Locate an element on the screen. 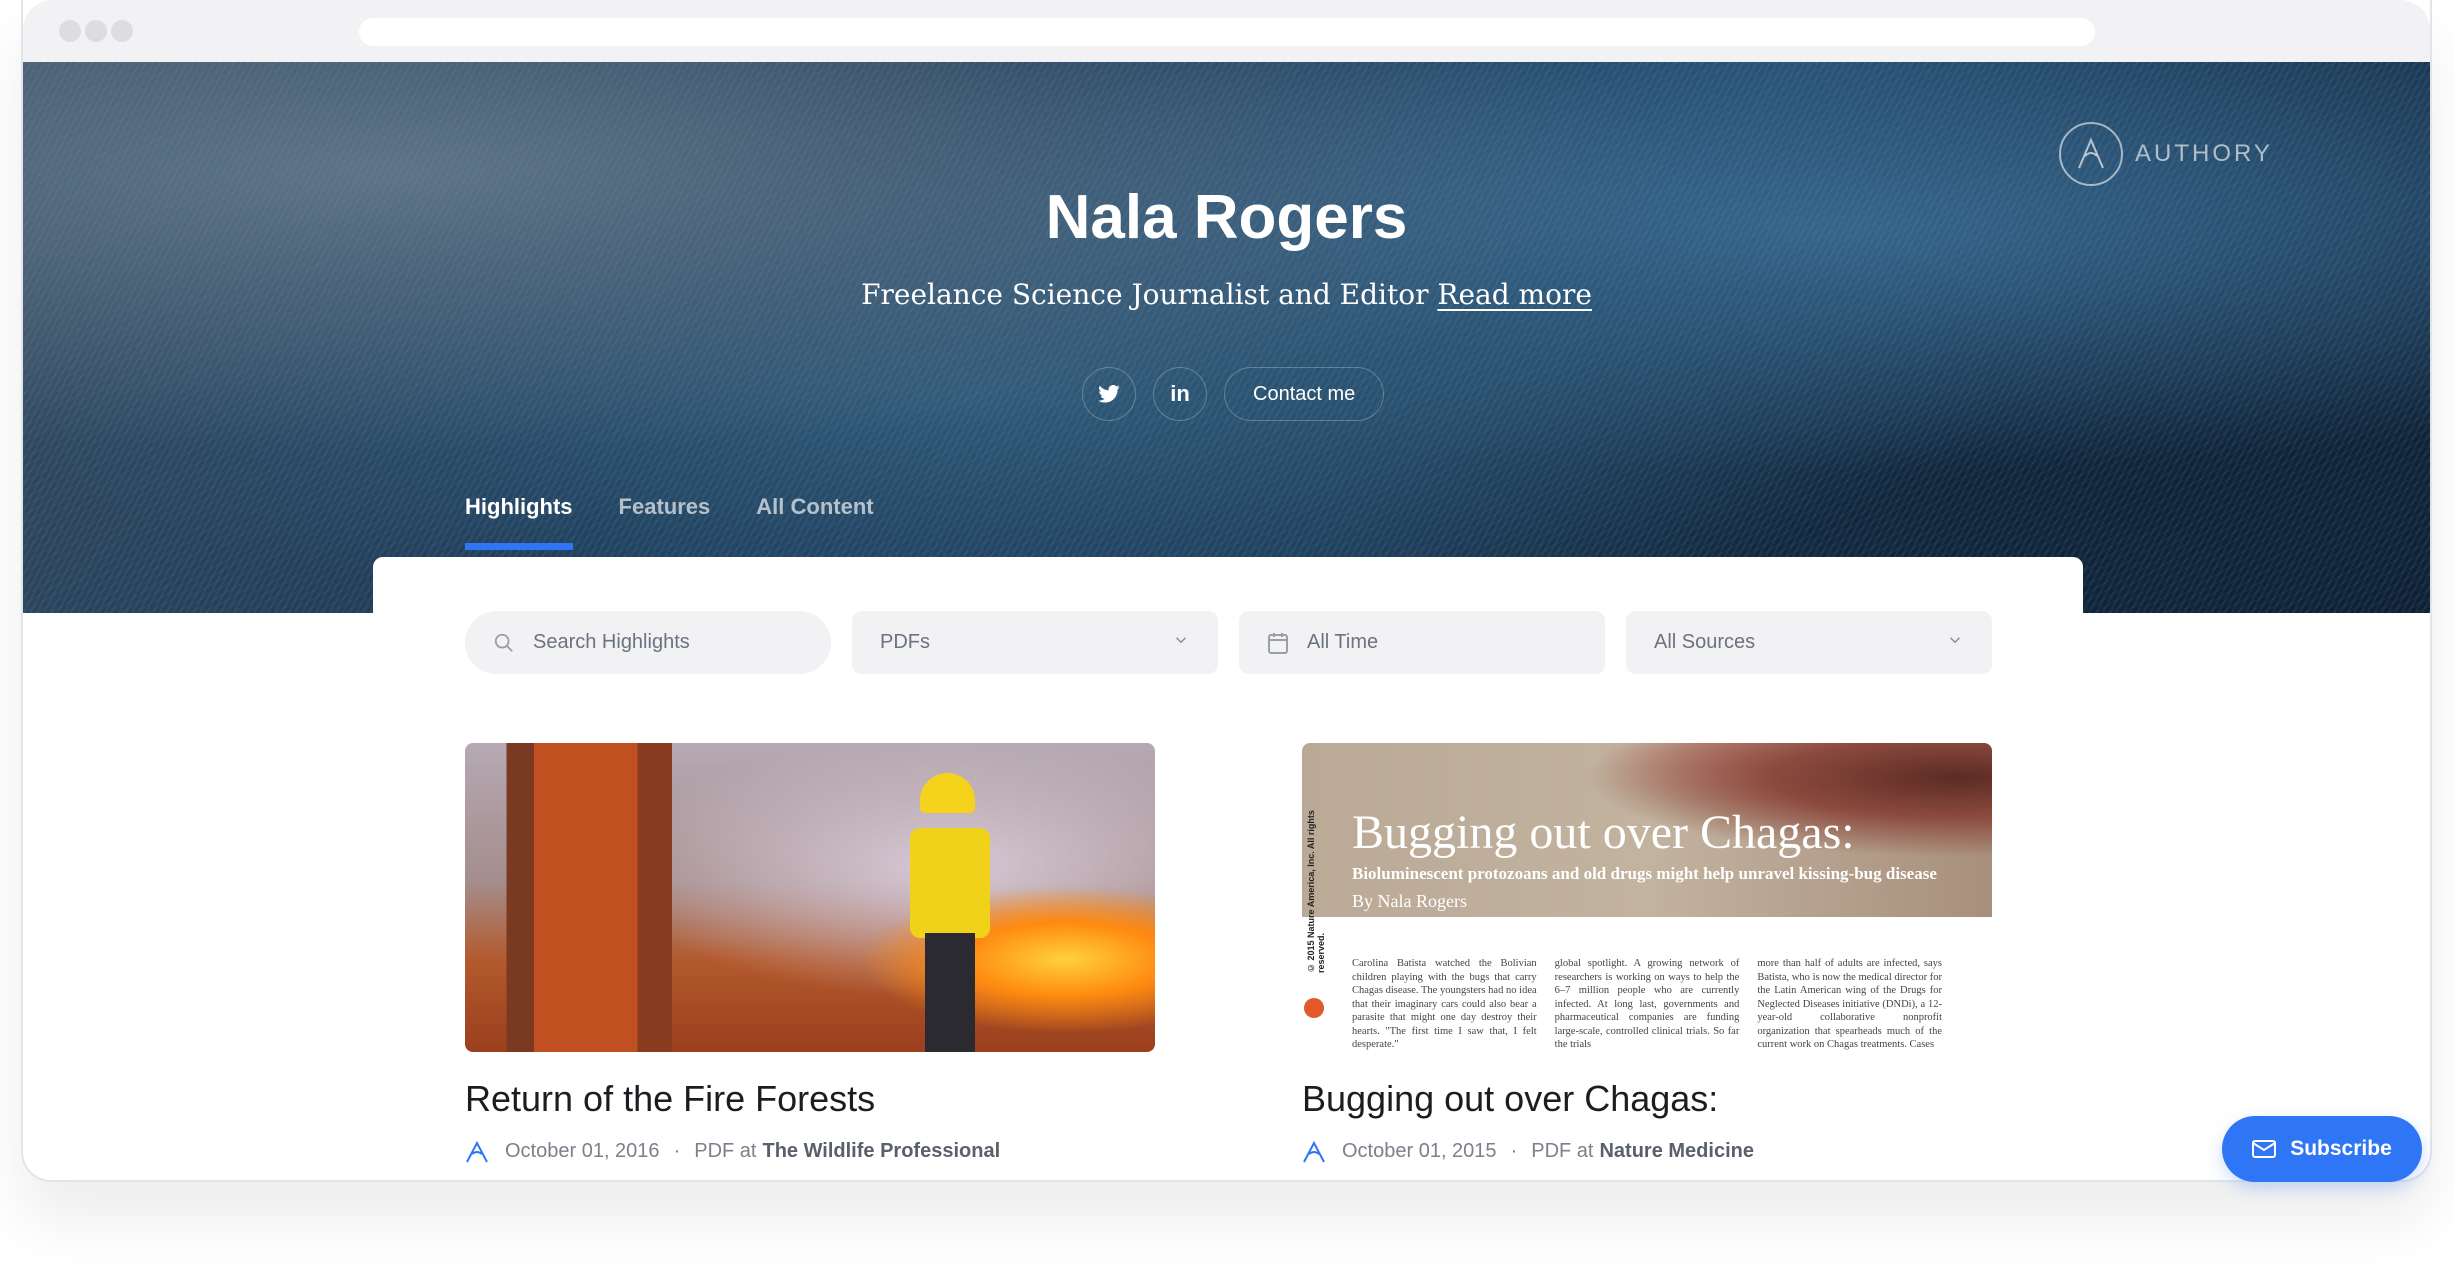  twitter-button is located at coordinates (1109, 394).